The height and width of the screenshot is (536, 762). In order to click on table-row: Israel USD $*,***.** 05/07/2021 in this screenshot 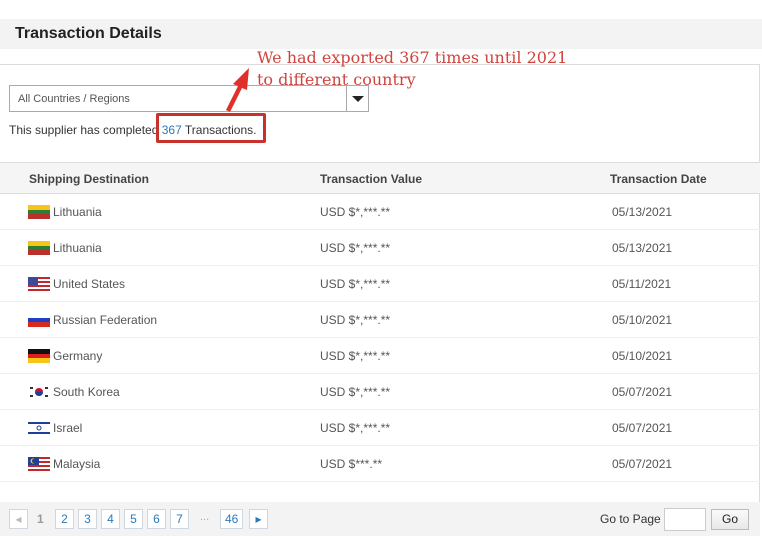, I will do `click(380, 428)`.